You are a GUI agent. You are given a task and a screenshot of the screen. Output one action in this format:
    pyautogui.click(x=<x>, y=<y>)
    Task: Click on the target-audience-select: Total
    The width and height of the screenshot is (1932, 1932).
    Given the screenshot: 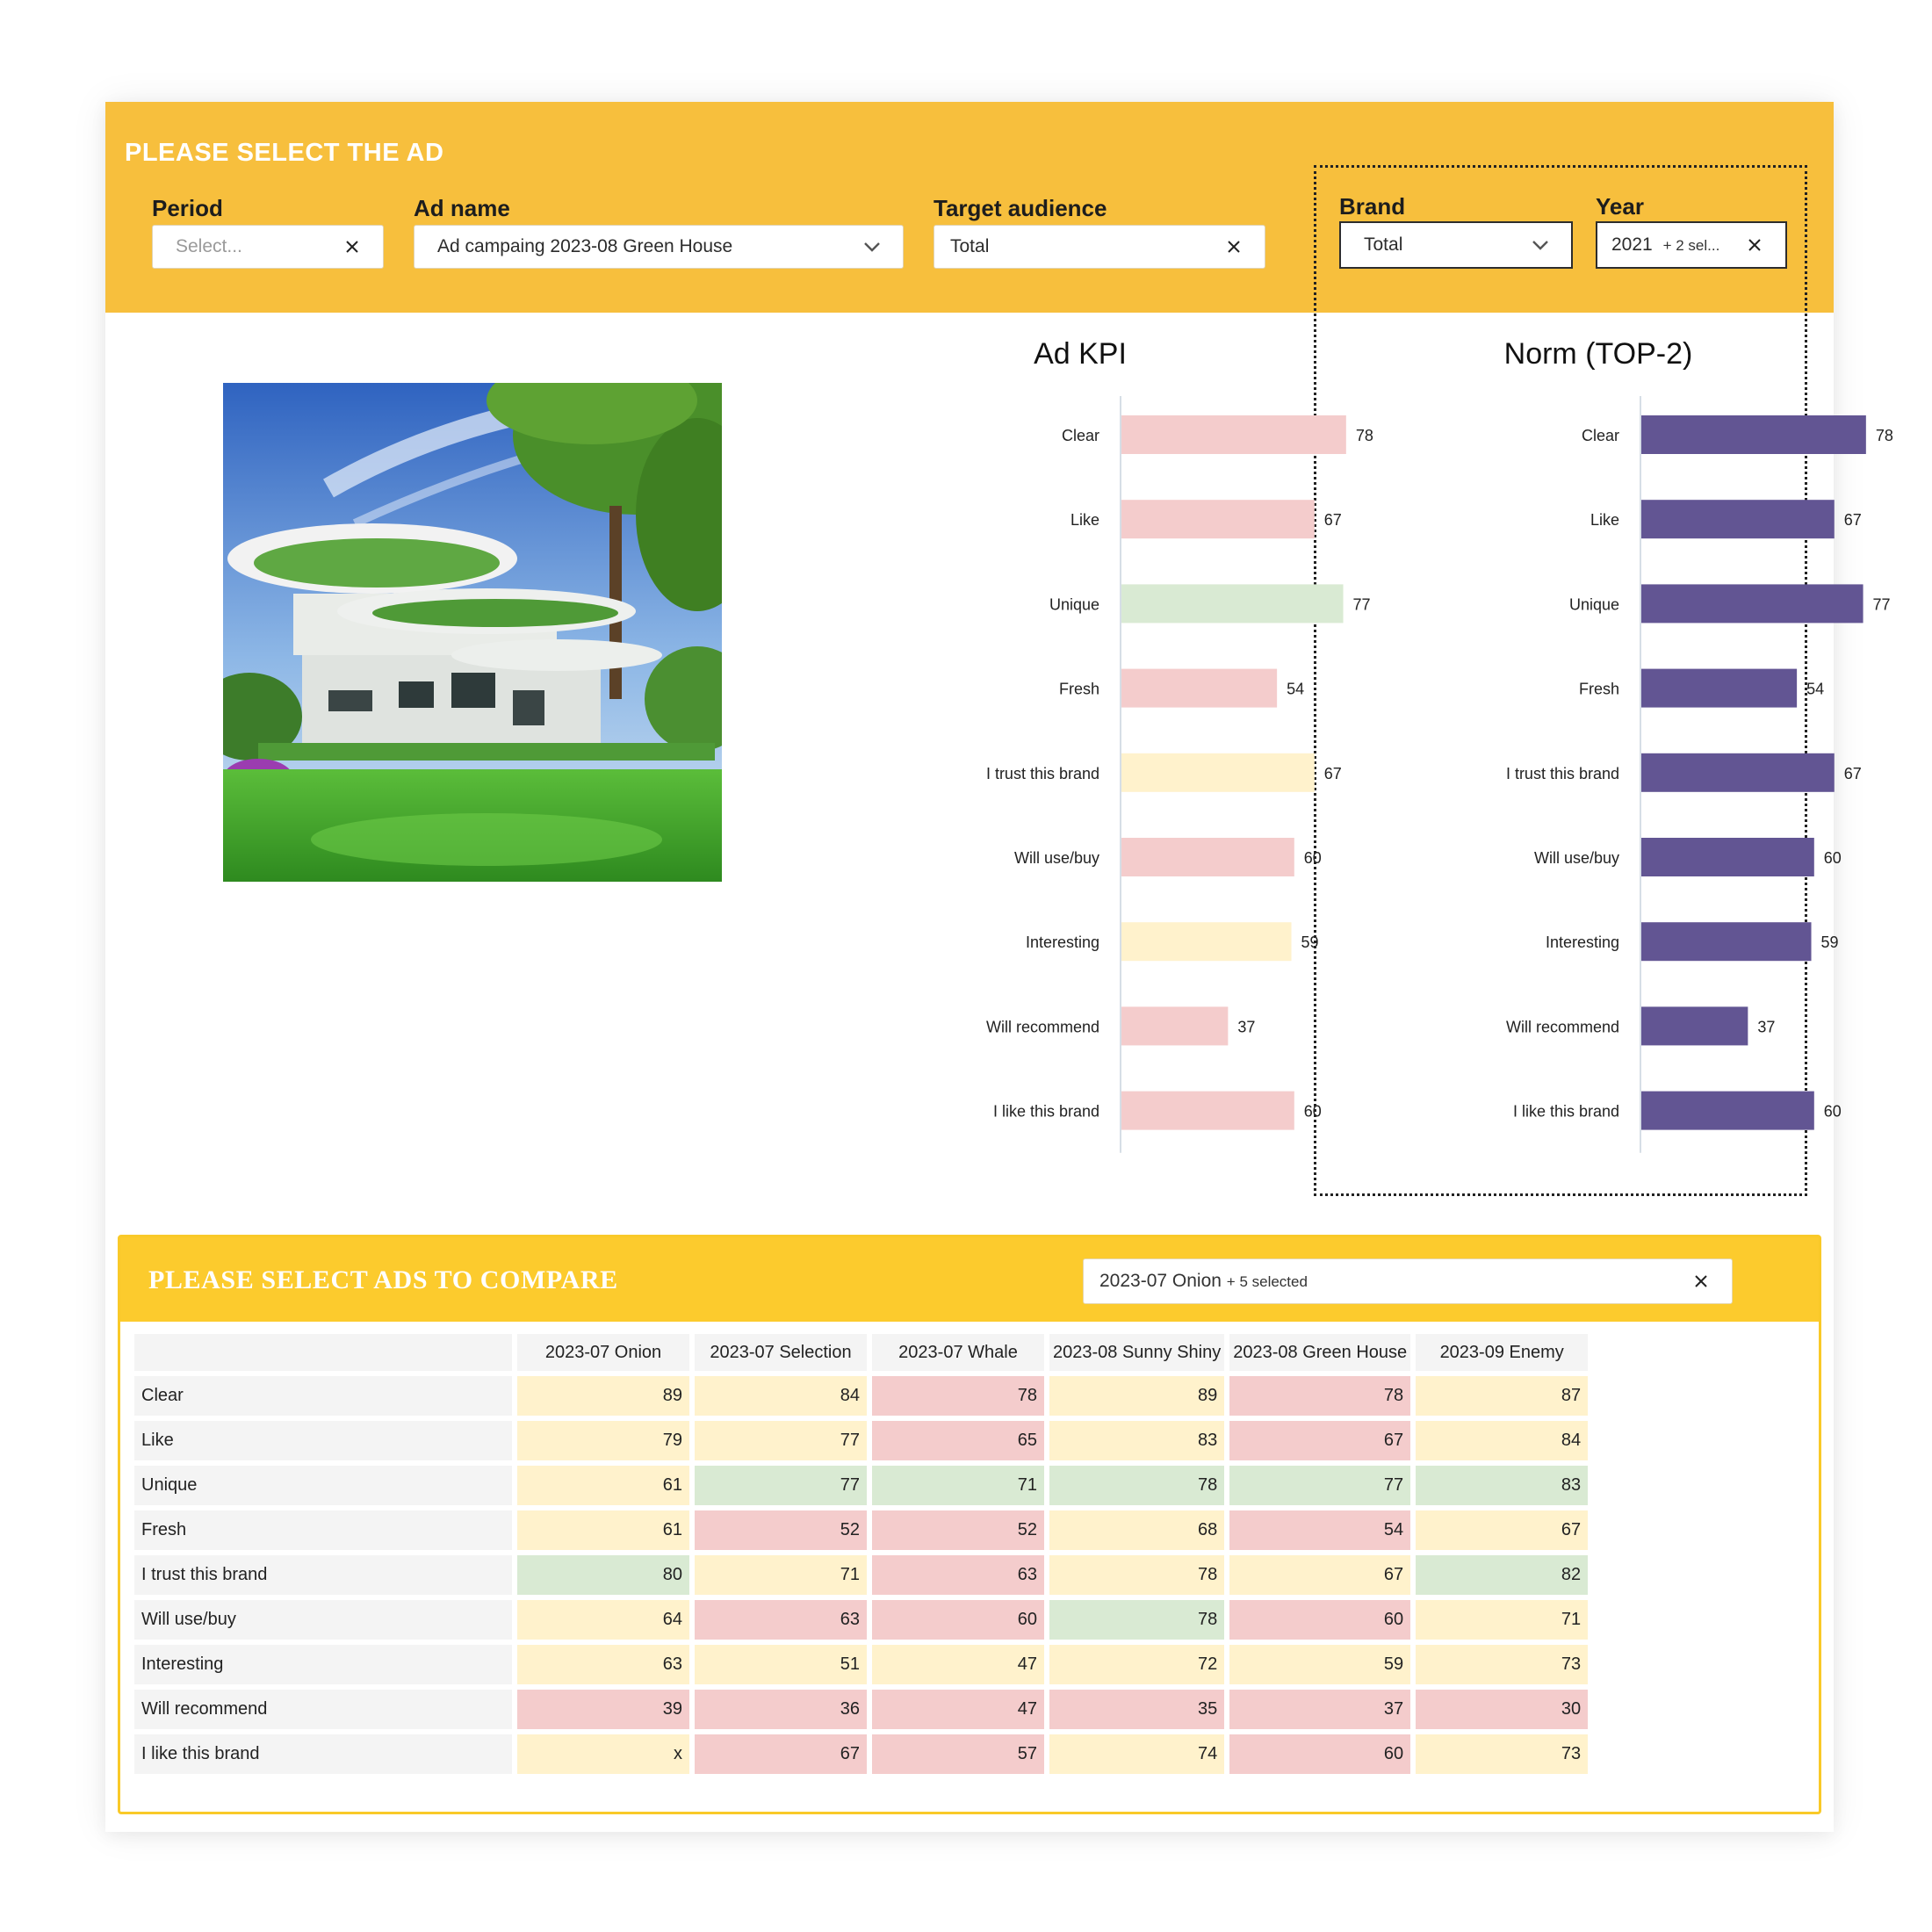 What is the action you would take?
    pyautogui.click(x=1099, y=247)
    